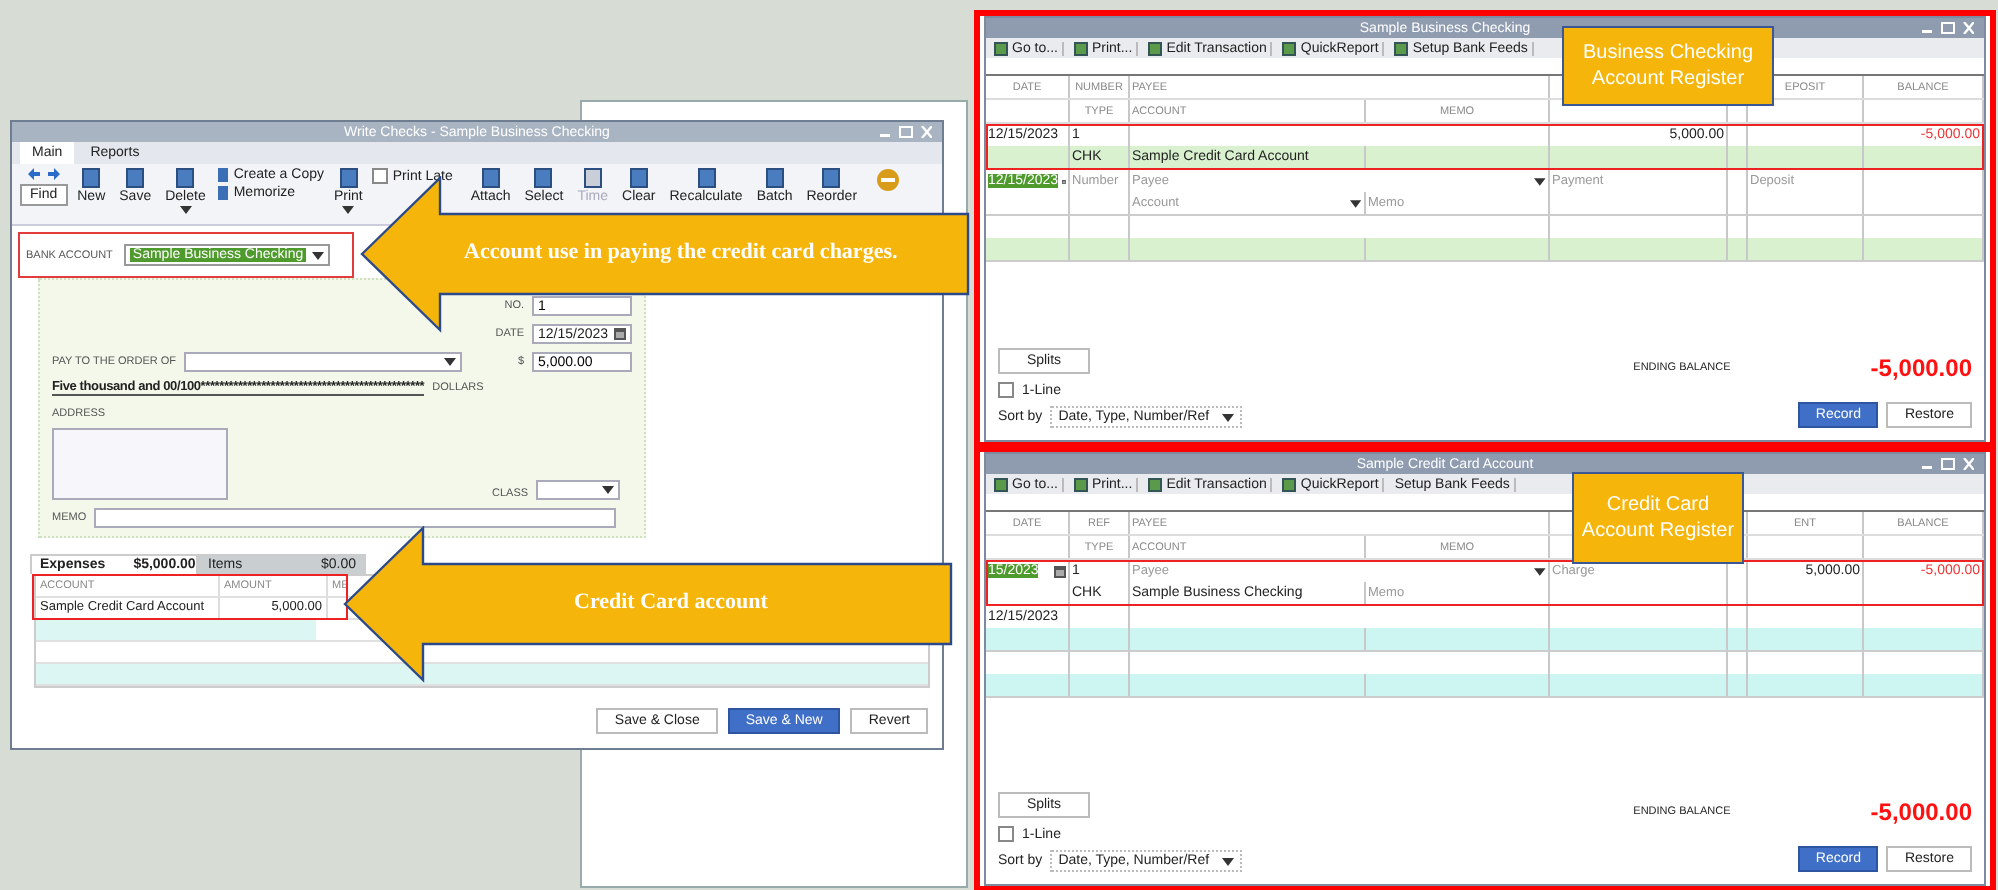  Describe the element at coordinates (355, 518) in the screenshot. I see `memo-field` at that location.